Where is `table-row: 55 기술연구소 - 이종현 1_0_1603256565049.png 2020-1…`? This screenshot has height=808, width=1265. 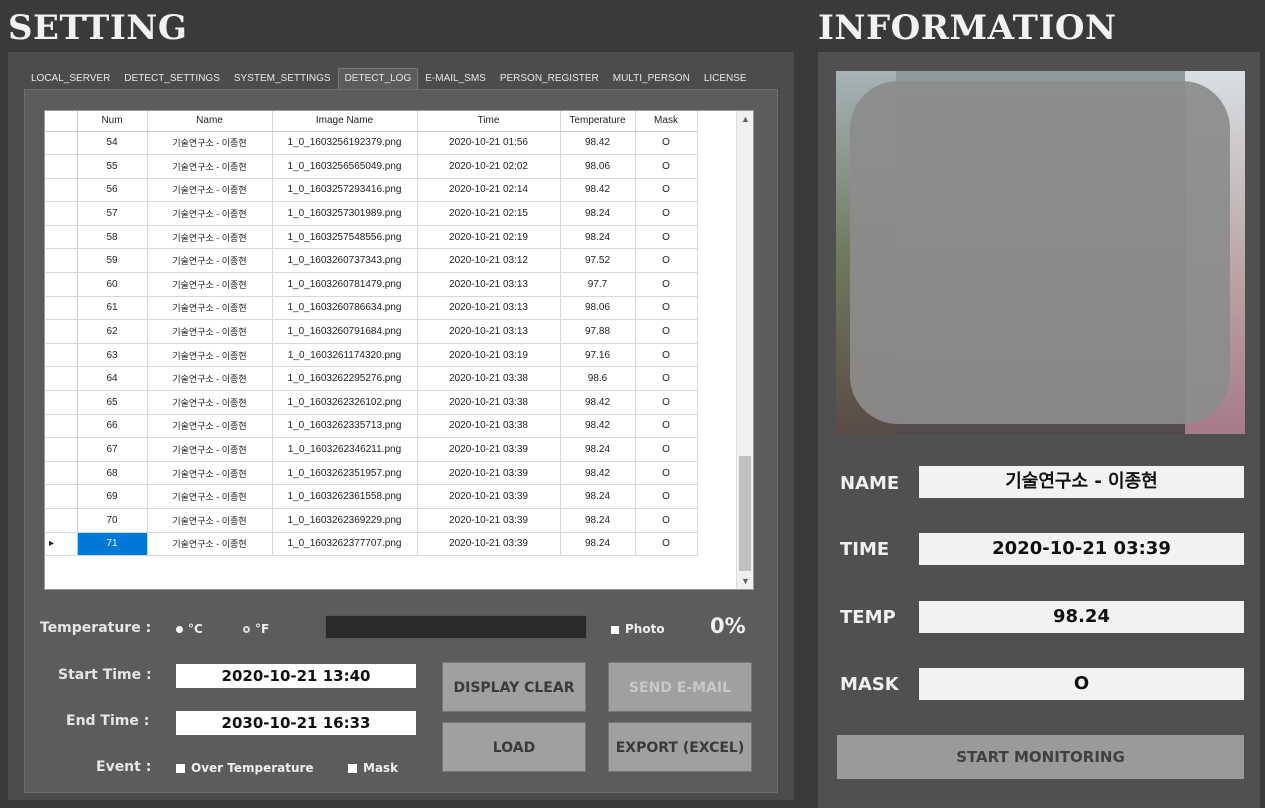
table-row: 55 기술연구소 - 이종현 1_0_1603256565049.png 2020-1… is located at coordinates (371, 166).